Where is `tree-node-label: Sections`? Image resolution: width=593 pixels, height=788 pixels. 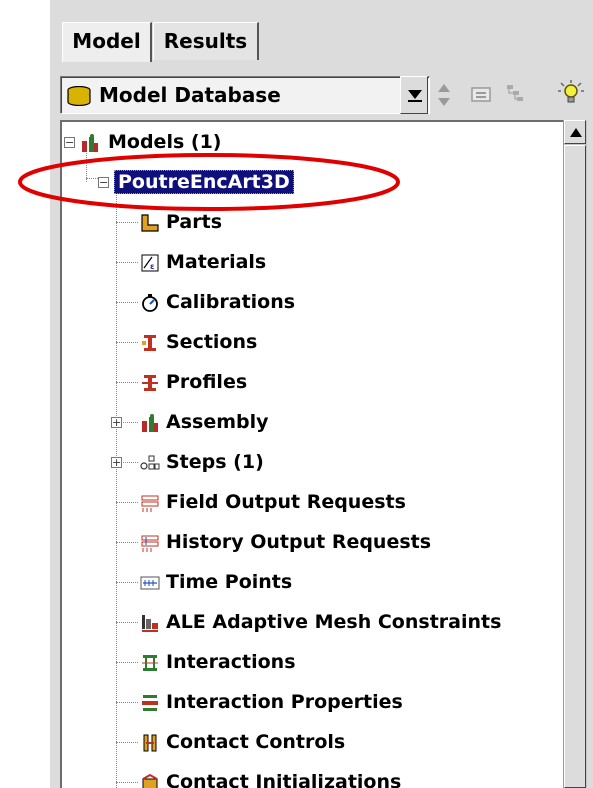
tree-node-label: Sections is located at coordinates (212, 342).